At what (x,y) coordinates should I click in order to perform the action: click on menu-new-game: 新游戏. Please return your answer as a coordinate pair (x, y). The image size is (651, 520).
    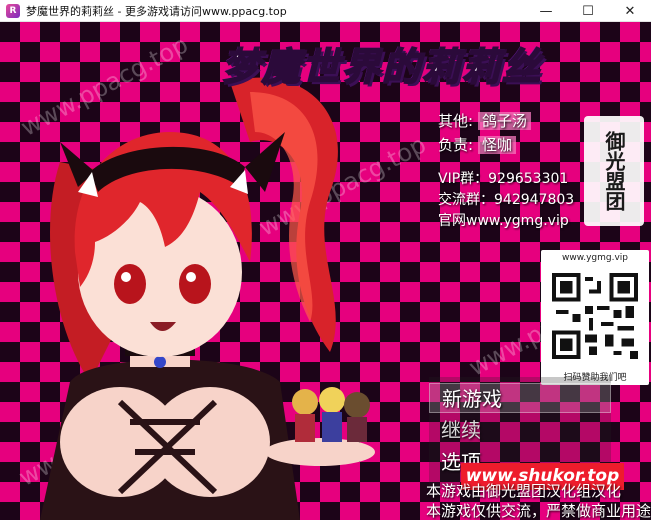
    Looking at the image, I should click on (520, 398).